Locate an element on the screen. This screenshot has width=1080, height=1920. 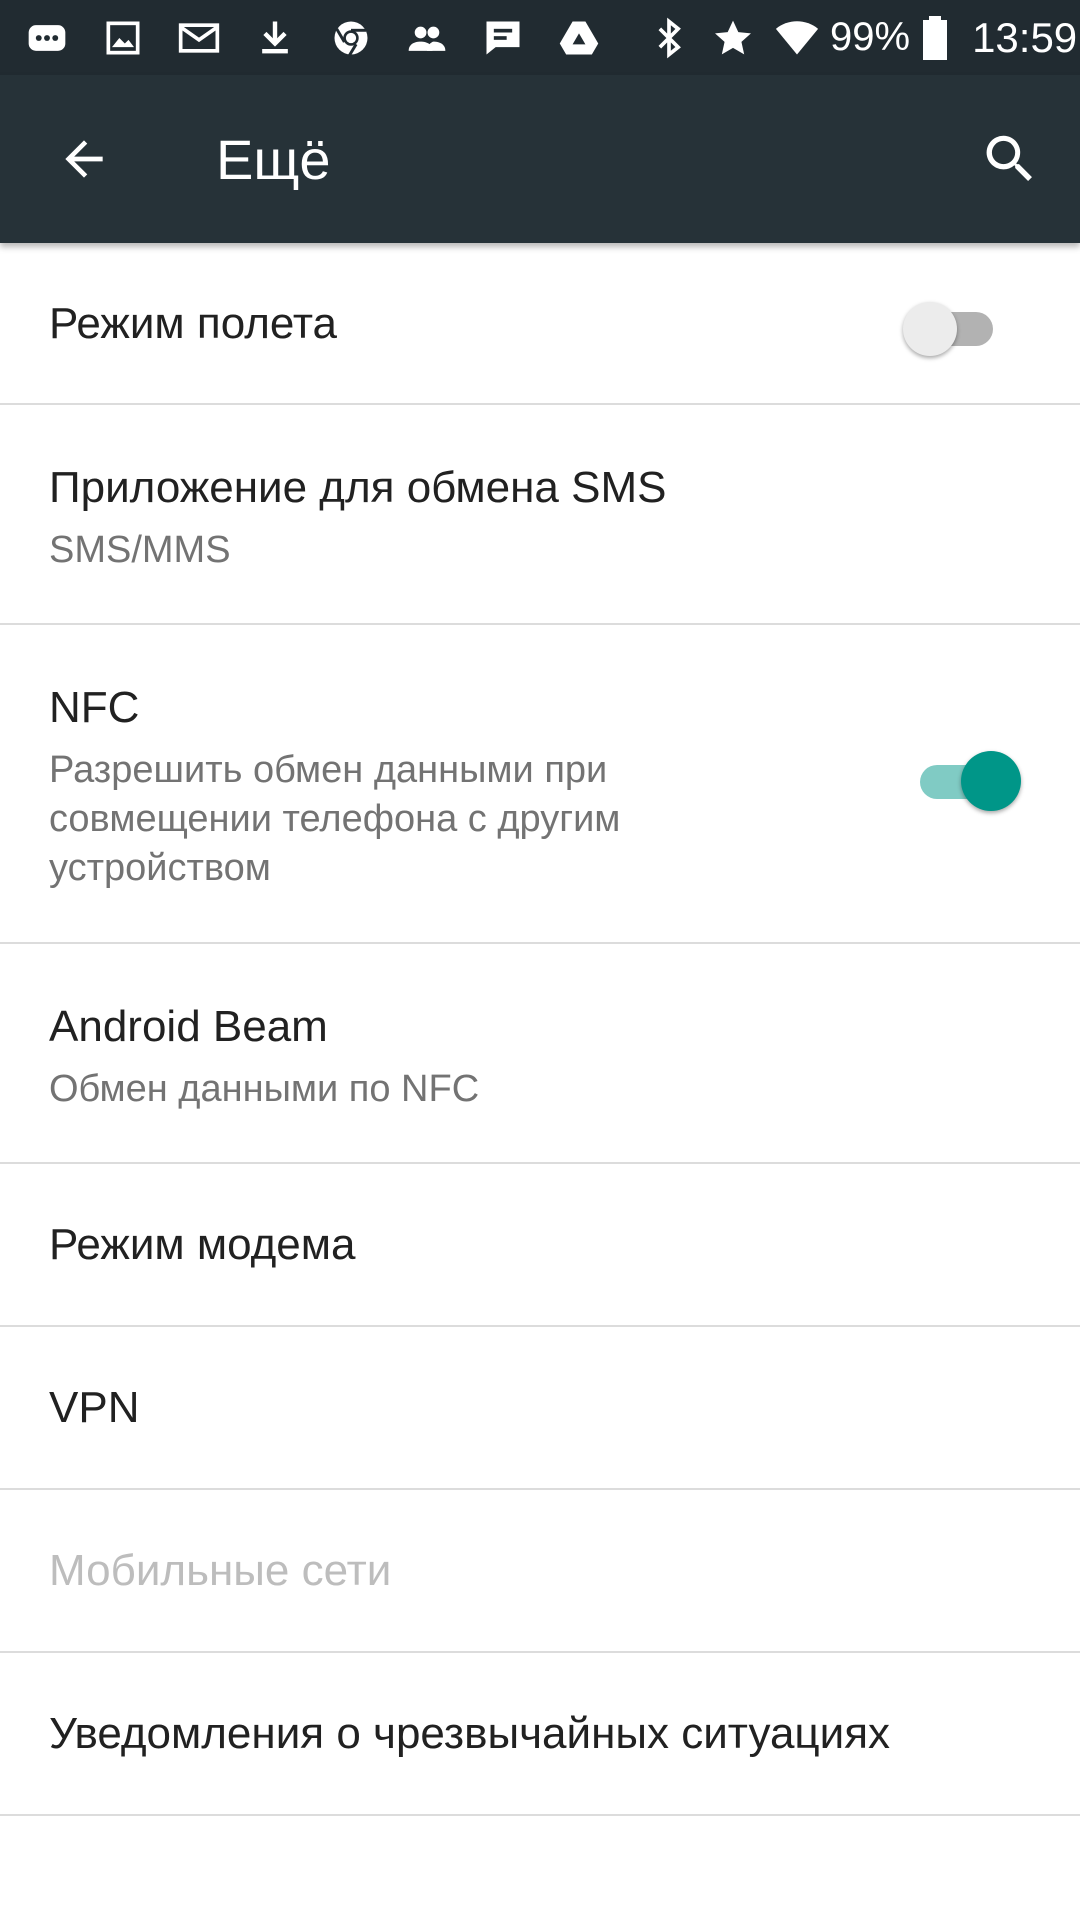
battery-icon is located at coordinates (935, 37).